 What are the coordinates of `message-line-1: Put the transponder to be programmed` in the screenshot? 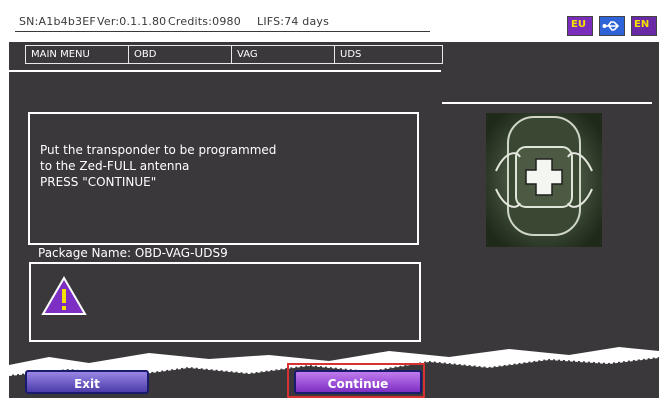 It's located at (158, 150).